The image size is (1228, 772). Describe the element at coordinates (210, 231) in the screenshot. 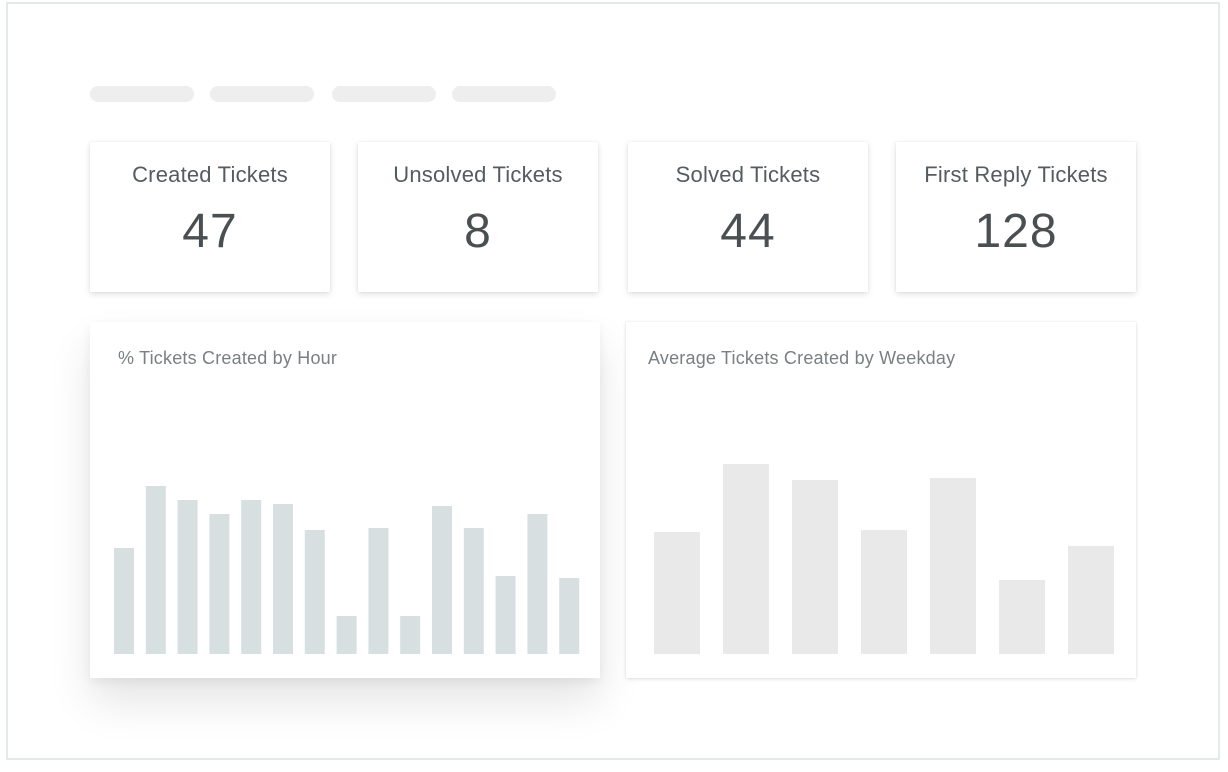

I see `stat-value: 47` at that location.